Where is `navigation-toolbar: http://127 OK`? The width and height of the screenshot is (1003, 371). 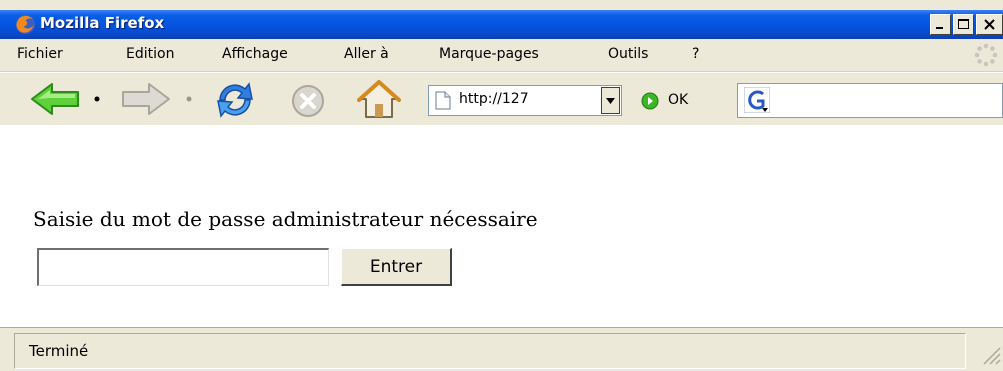
navigation-toolbar: http://127 OK is located at coordinates (501, 99).